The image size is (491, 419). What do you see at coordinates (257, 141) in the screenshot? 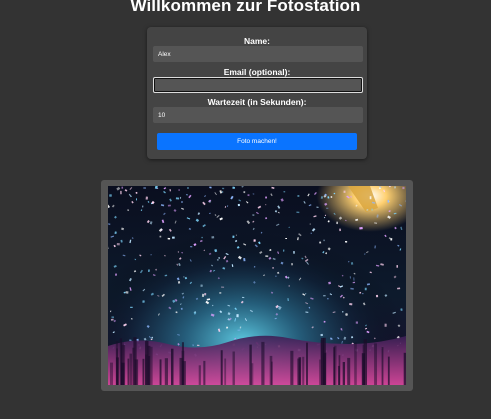
I see `take-photo-button: Foto machen!` at bounding box center [257, 141].